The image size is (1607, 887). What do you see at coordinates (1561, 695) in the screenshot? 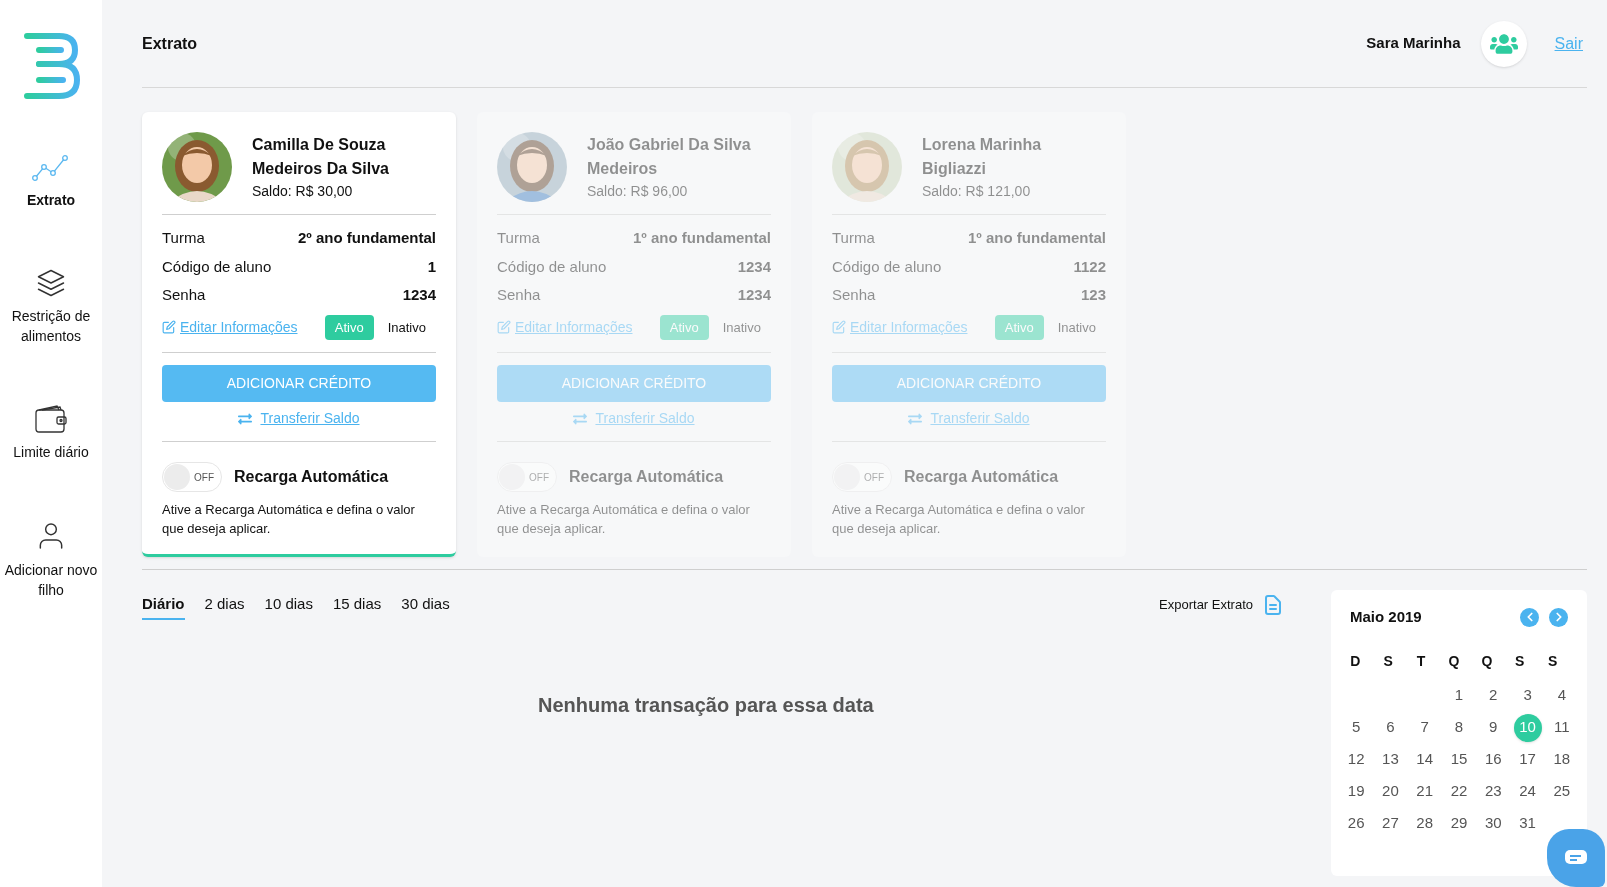
I see `calendar-day: 4` at bounding box center [1561, 695].